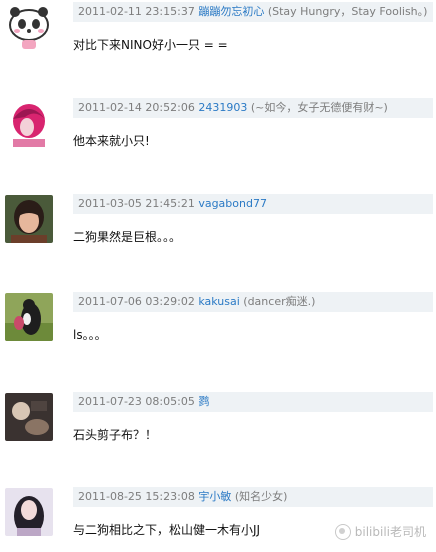 The image size is (436, 552). I want to click on pink-hair-avatar-icon, so click(29, 123).